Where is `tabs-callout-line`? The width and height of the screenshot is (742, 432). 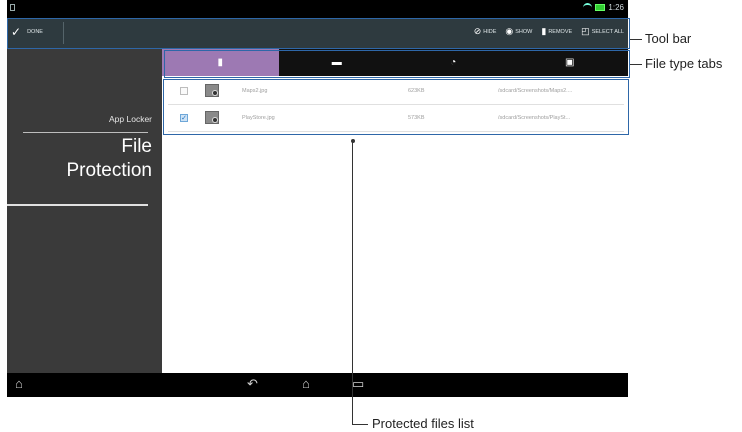 tabs-callout-line is located at coordinates (636, 64).